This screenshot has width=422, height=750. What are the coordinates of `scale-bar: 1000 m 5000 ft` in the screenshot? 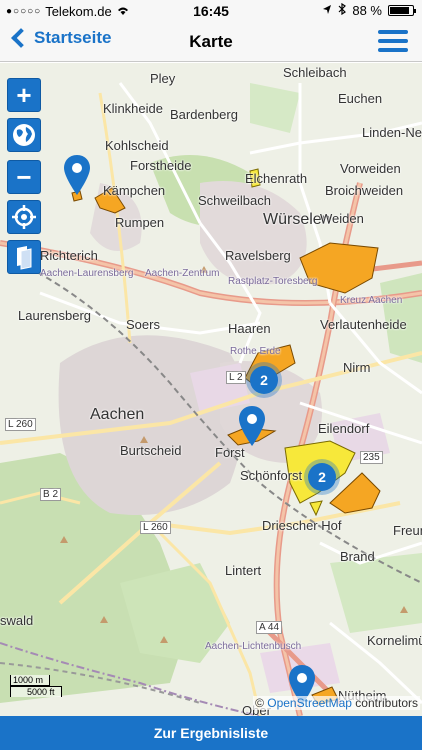 It's located at (36, 686).